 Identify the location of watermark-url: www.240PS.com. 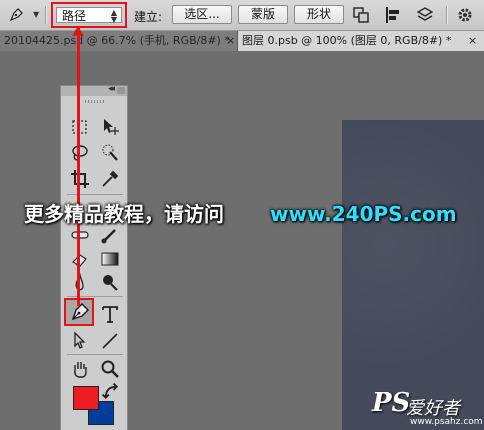
(363, 214).